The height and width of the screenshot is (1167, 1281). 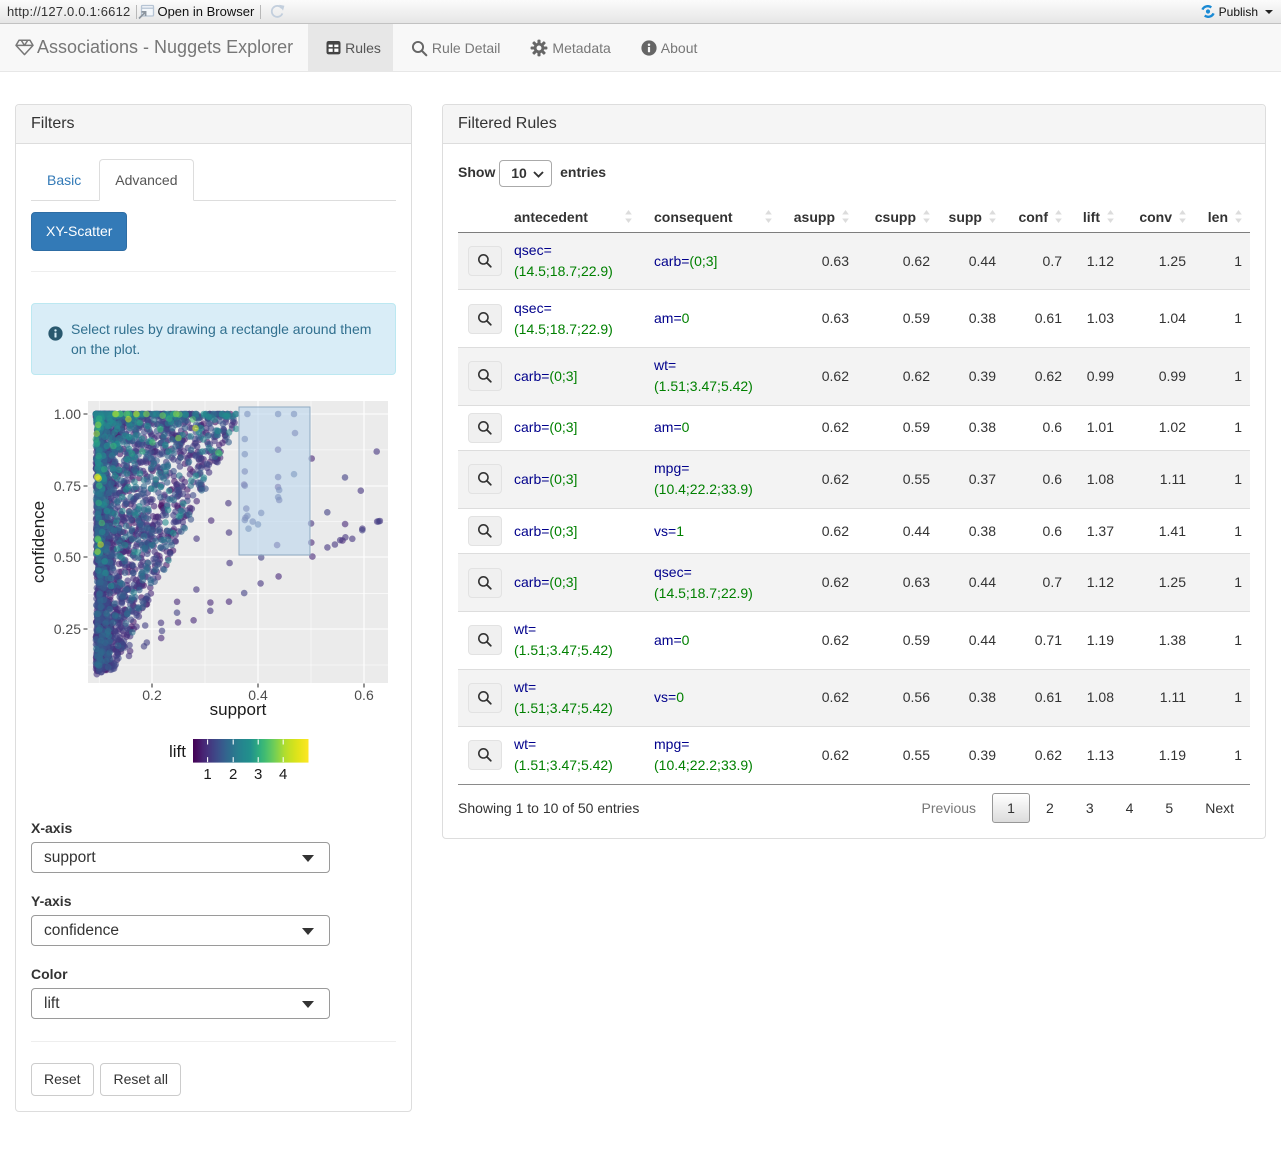 What do you see at coordinates (233, 774) in the screenshot?
I see `svg-text: 2` at bounding box center [233, 774].